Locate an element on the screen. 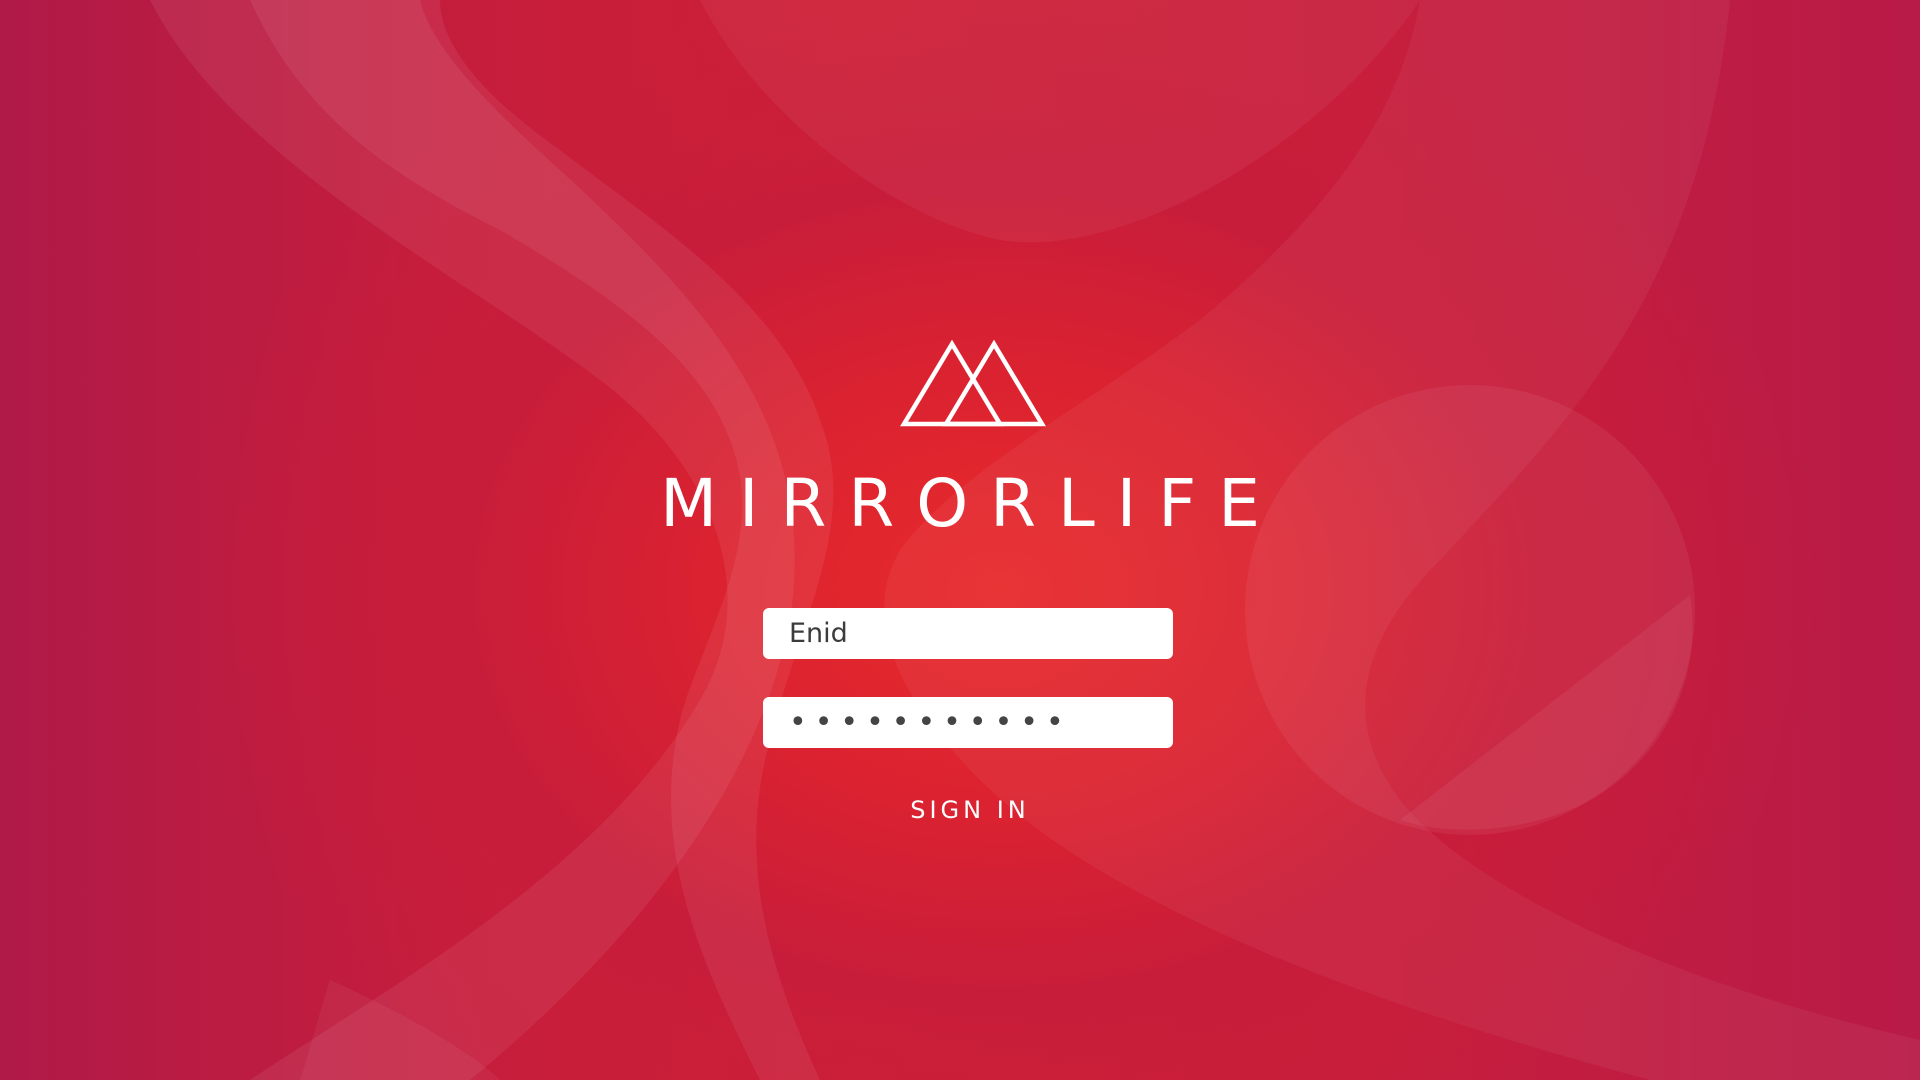 The width and height of the screenshot is (1920, 1080). password-field: ••••••••••• is located at coordinates (968, 722).